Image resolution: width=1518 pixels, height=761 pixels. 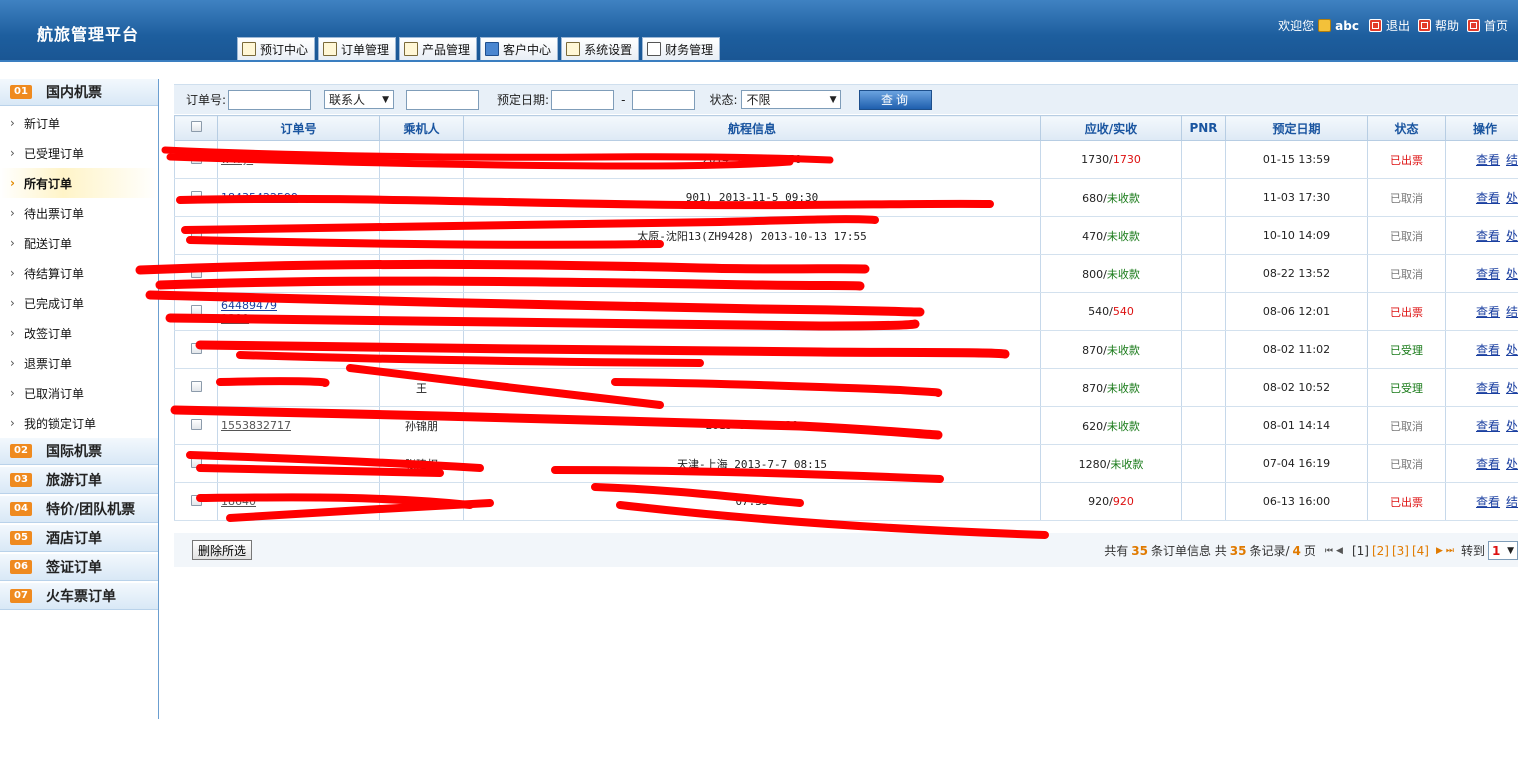 I want to click on page-link-1: [1], so click(x=1360, y=551).